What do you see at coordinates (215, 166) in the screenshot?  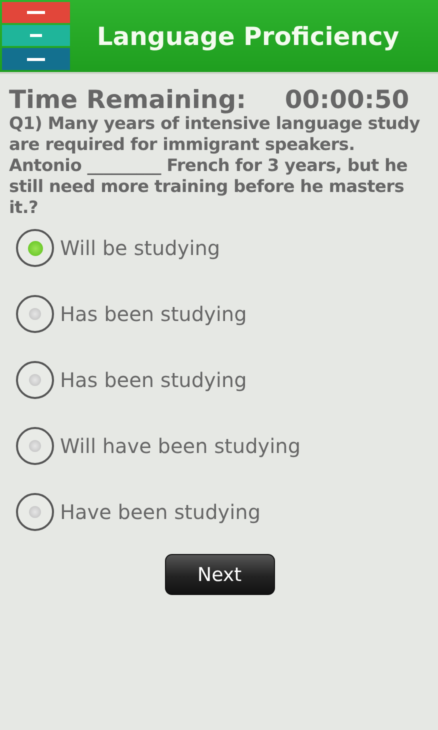 I see `question-text: Q1) Many years of intensive language study are required for immigrant speakers. Antonio _________ French for 3 years, but he still need more training before he masters it.?` at bounding box center [215, 166].